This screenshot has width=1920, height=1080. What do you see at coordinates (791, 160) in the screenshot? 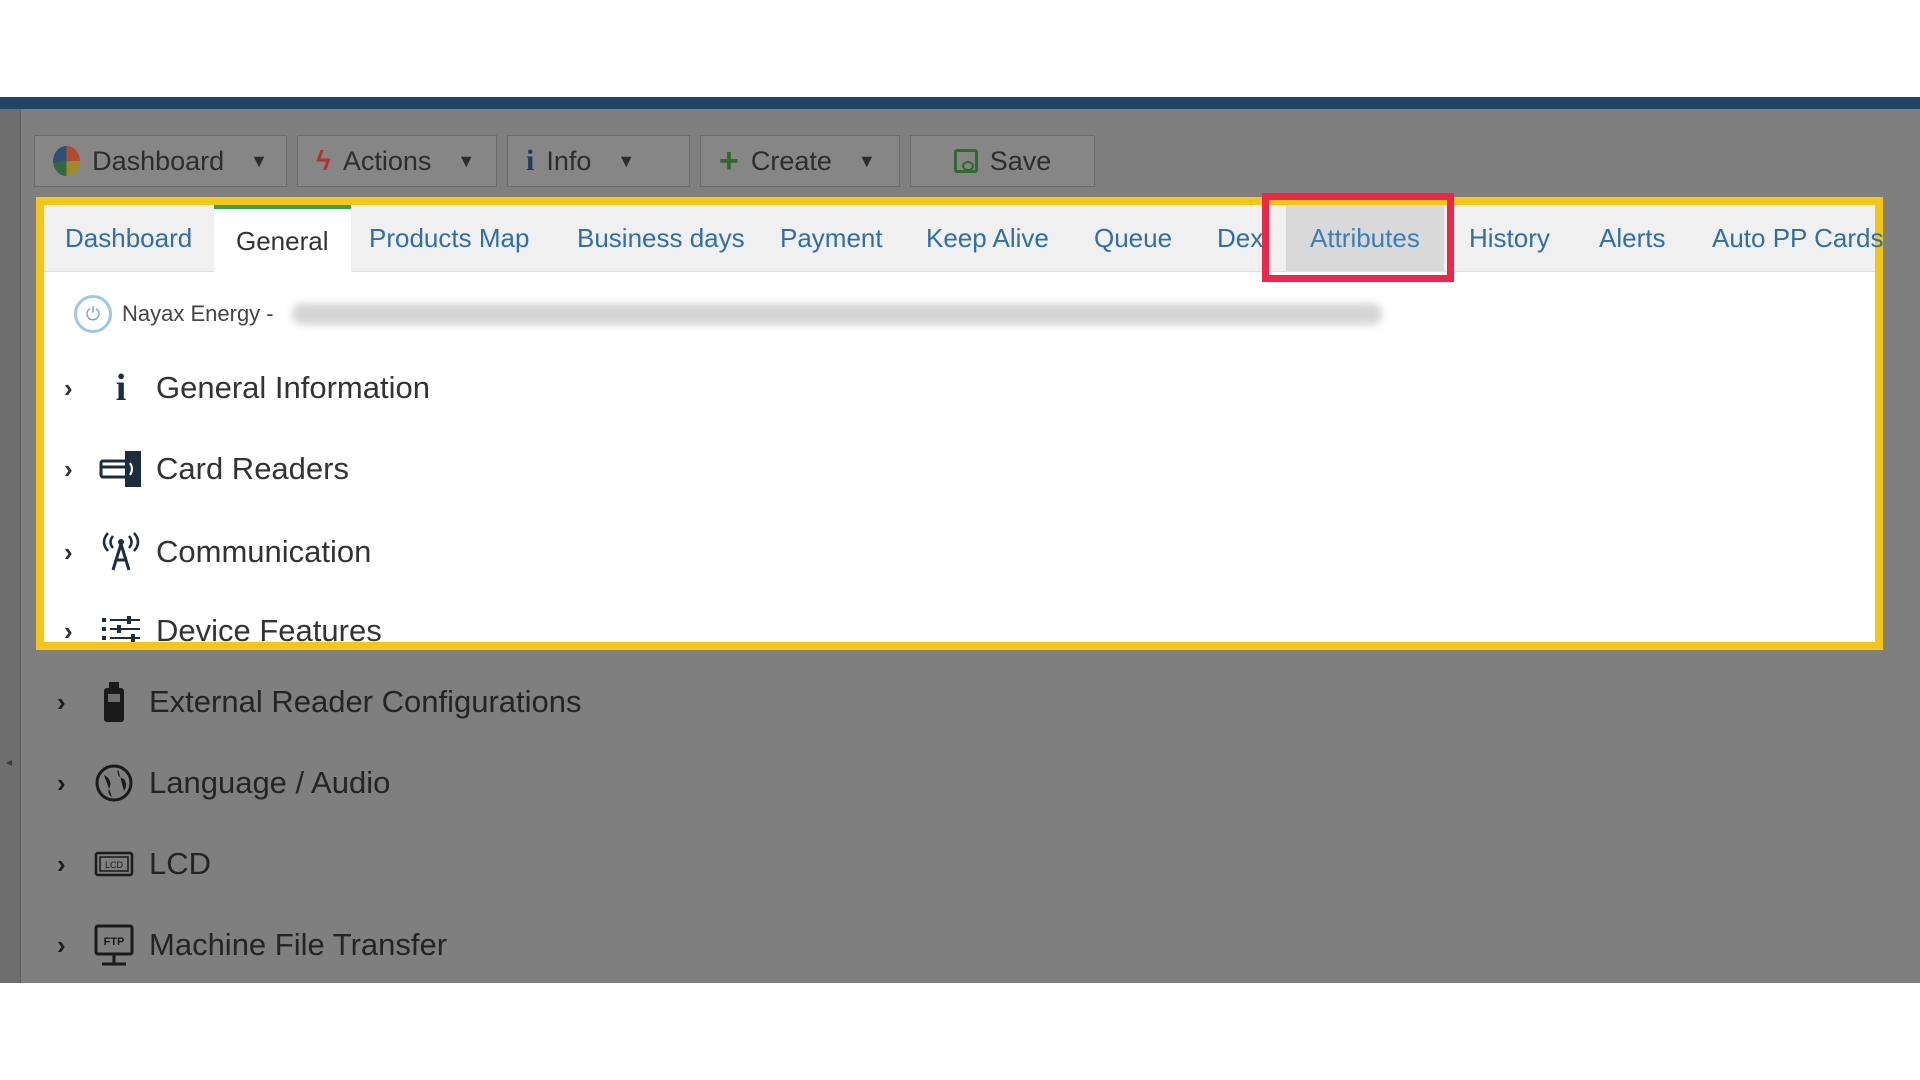
I see `create-button-label: Create` at bounding box center [791, 160].